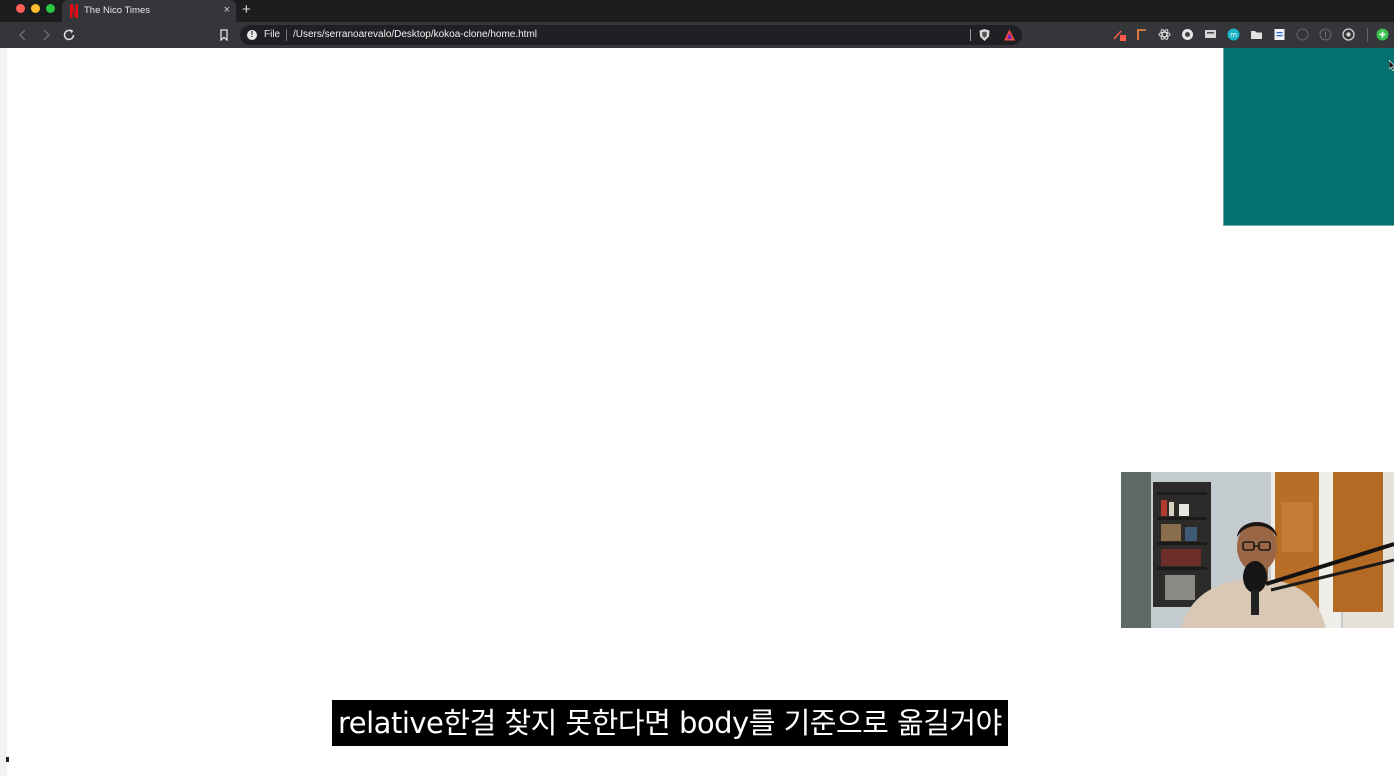 The width and height of the screenshot is (1394, 776). Describe the element at coordinates (1009, 35) in the screenshot. I see `brave-rewards-icon` at that location.